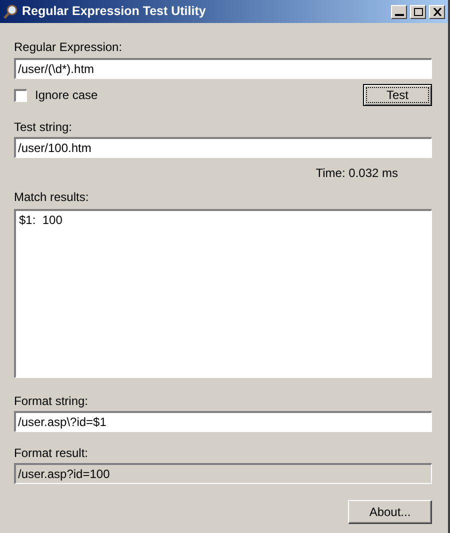 This screenshot has height=533, width=450. What do you see at coordinates (114, 11) in the screenshot?
I see `window-title: Regular Expression Test Utility` at bounding box center [114, 11].